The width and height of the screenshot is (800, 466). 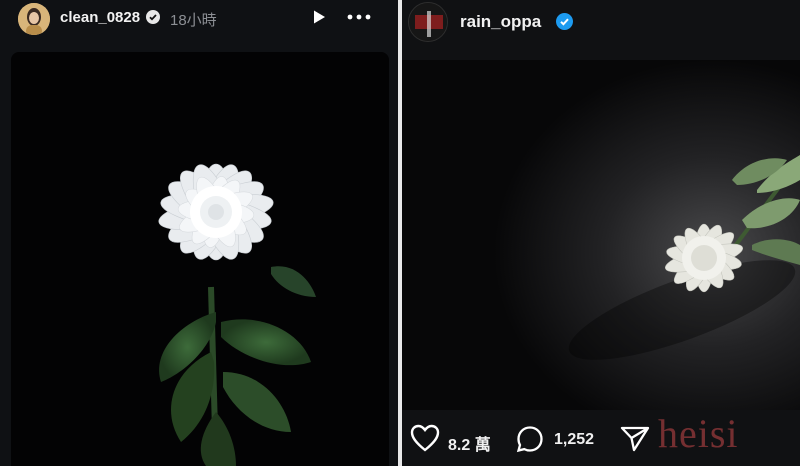 I want to click on comment-icon, so click(x=530, y=439).